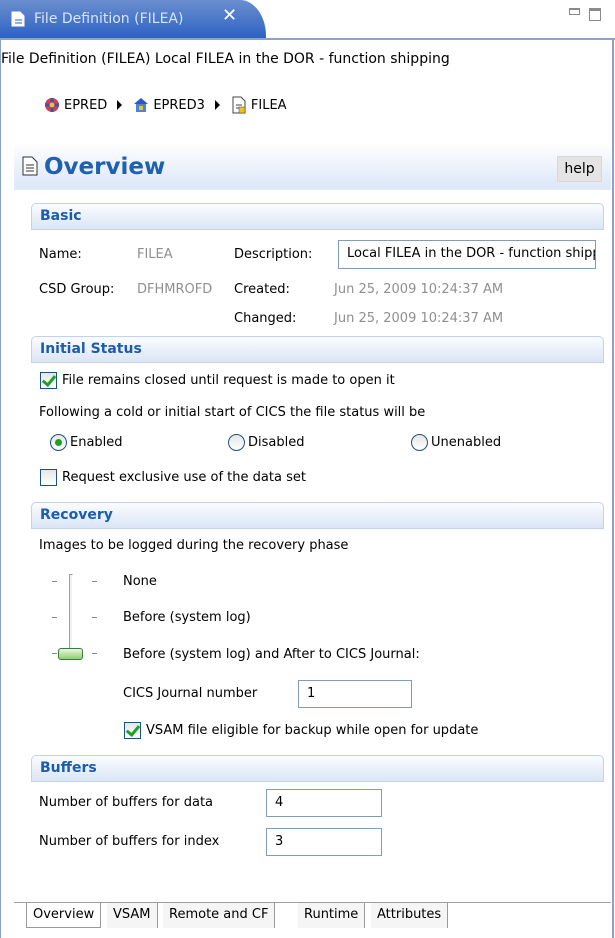 This screenshot has width=615, height=938. Describe the element at coordinates (317, 768) in the screenshot. I see `section-buffers-header: Buffers` at that location.